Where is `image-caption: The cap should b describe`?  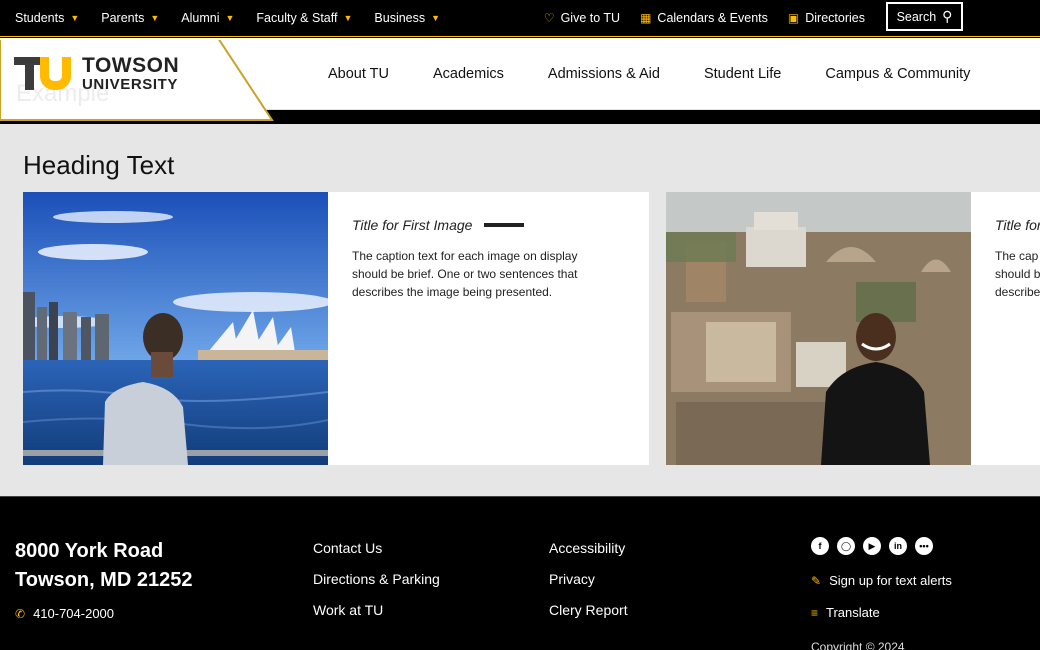
image-caption: The cap should b describe is located at coordinates (1017, 274).